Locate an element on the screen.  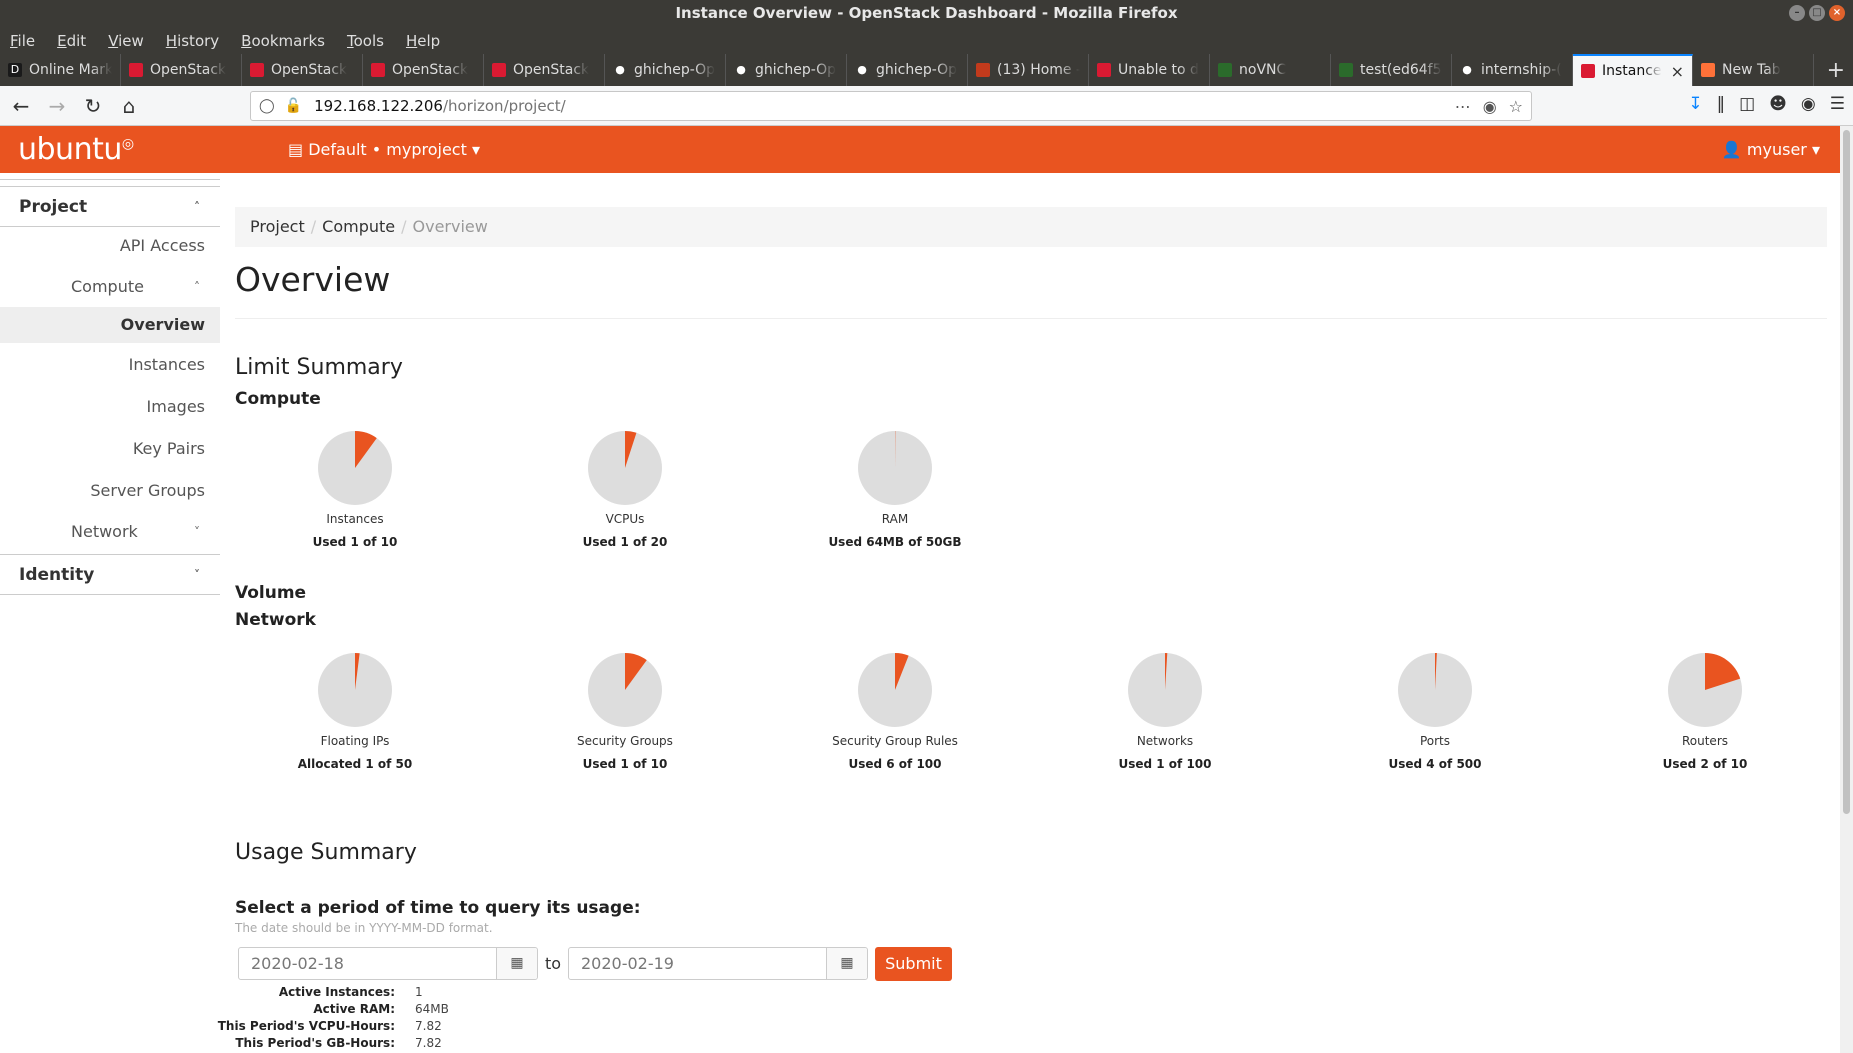
tab-7: ● ghichep-Op is located at coordinates (907, 70).